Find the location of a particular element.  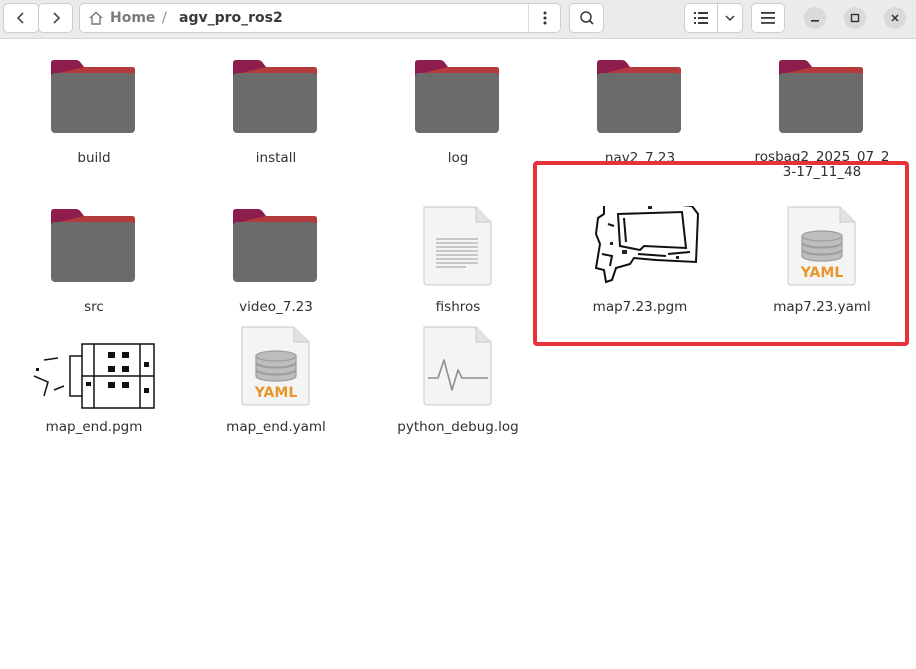

maximize-icon is located at coordinates (855, 18).